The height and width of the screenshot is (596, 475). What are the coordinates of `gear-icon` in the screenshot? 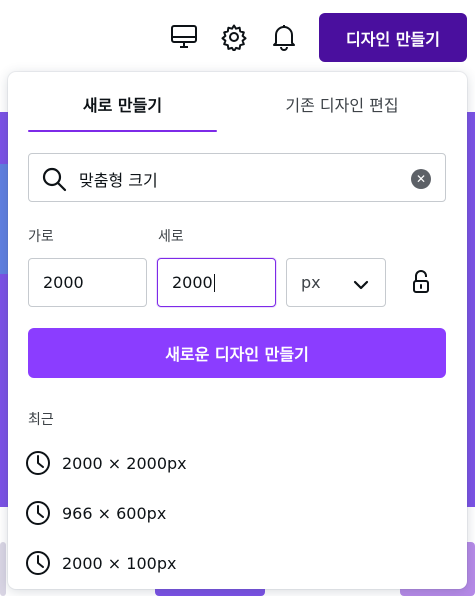 It's located at (234, 37).